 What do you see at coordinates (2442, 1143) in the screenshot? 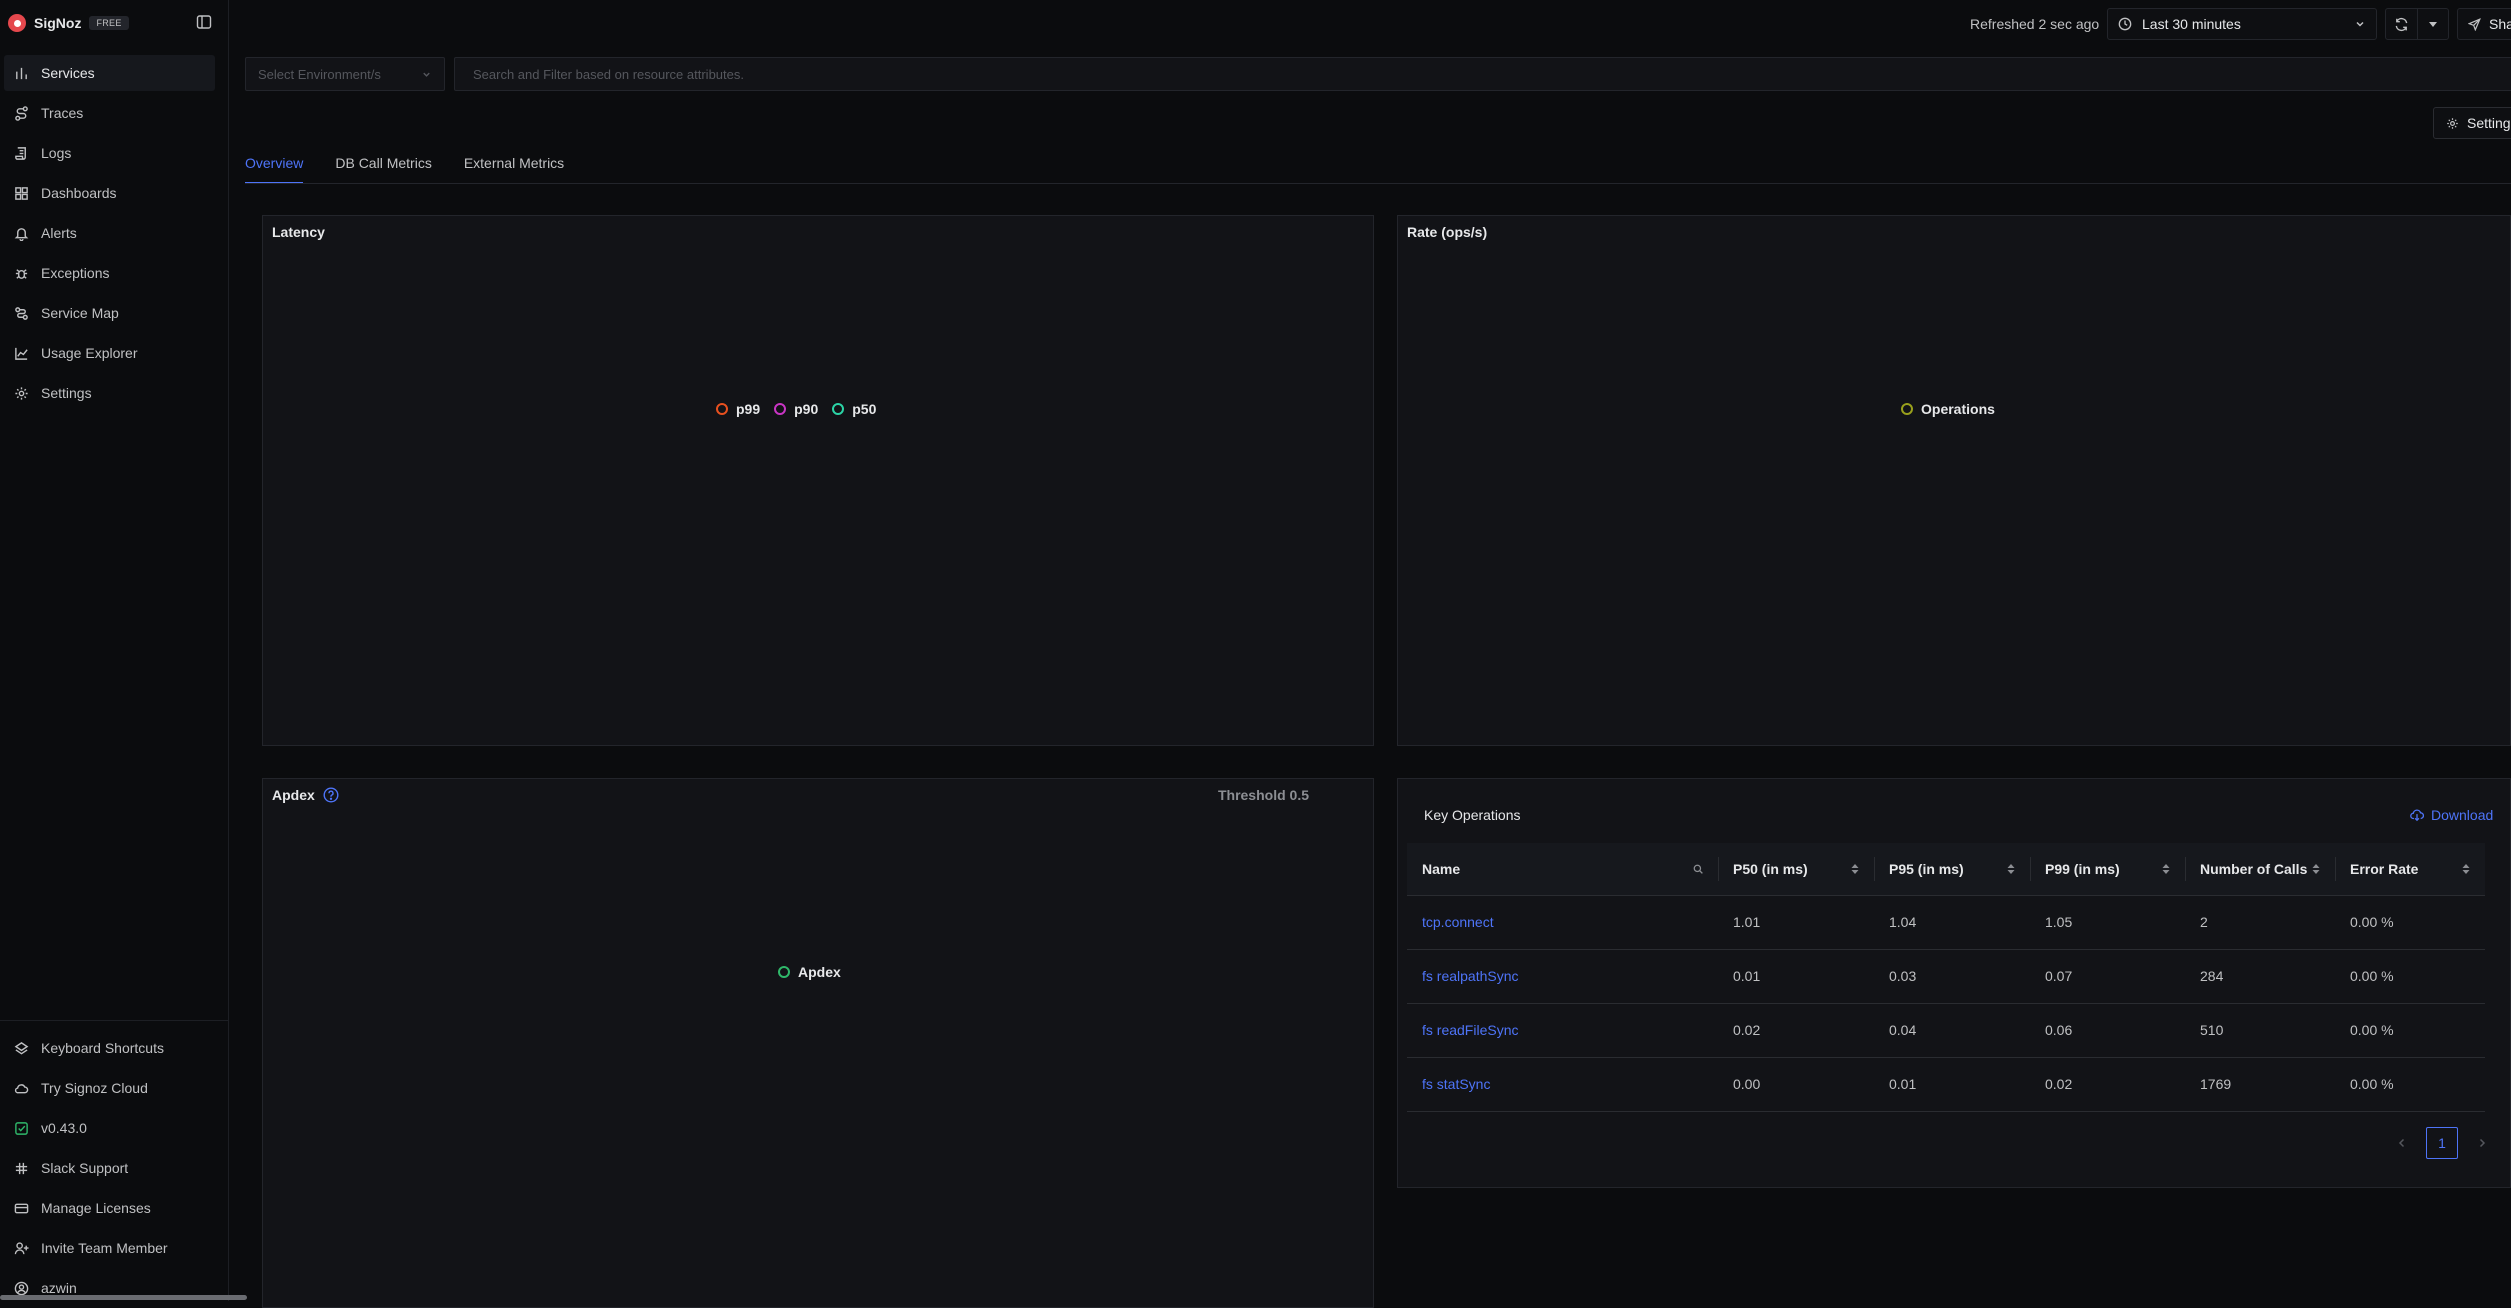
I see `page-number: 1` at bounding box center [2442, 1143].